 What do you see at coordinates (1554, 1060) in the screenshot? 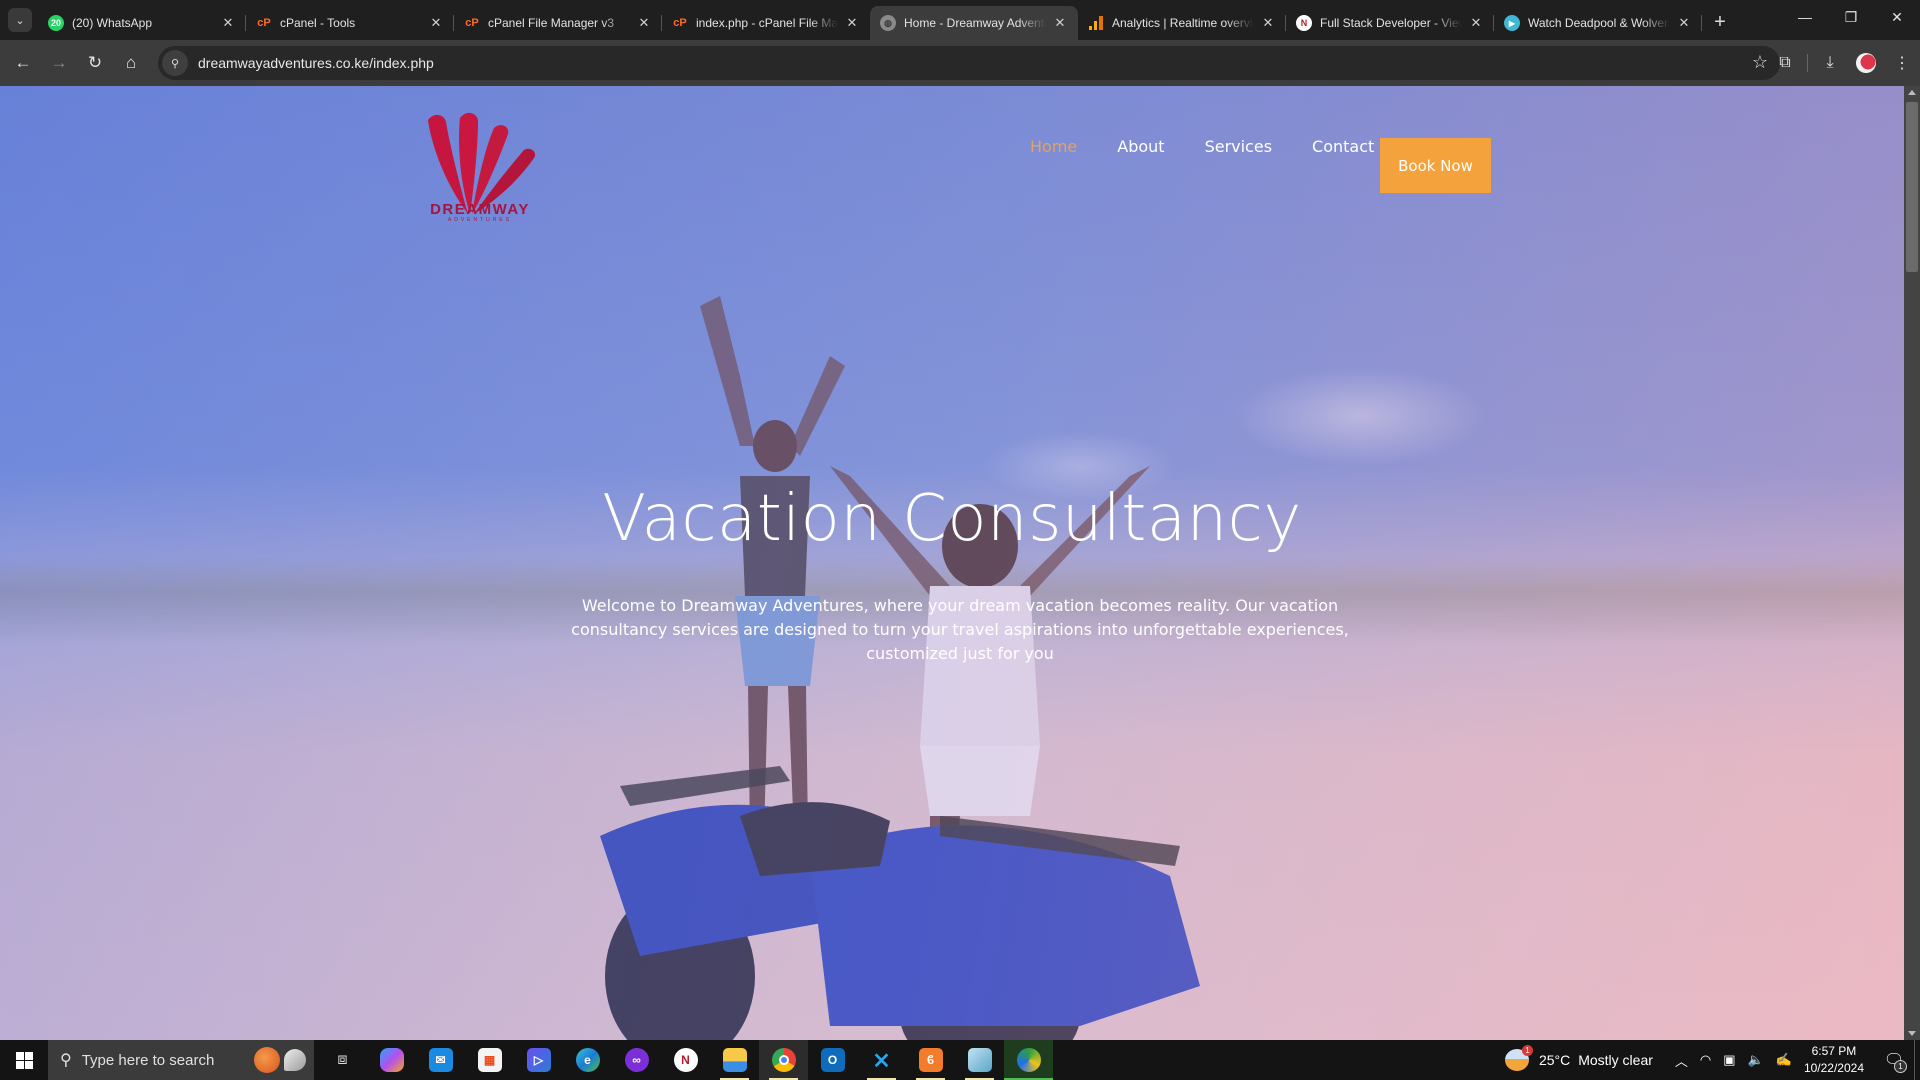
I see `weather-temp: 25°C` at bounding box center [1554, 1060].